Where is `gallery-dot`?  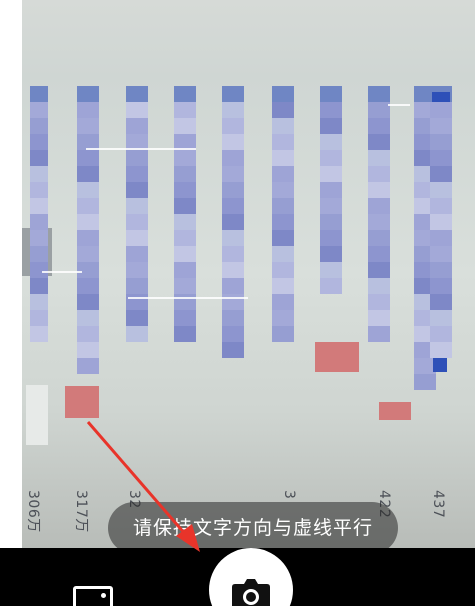 gallery-dot is located at coordinates (103, 595).